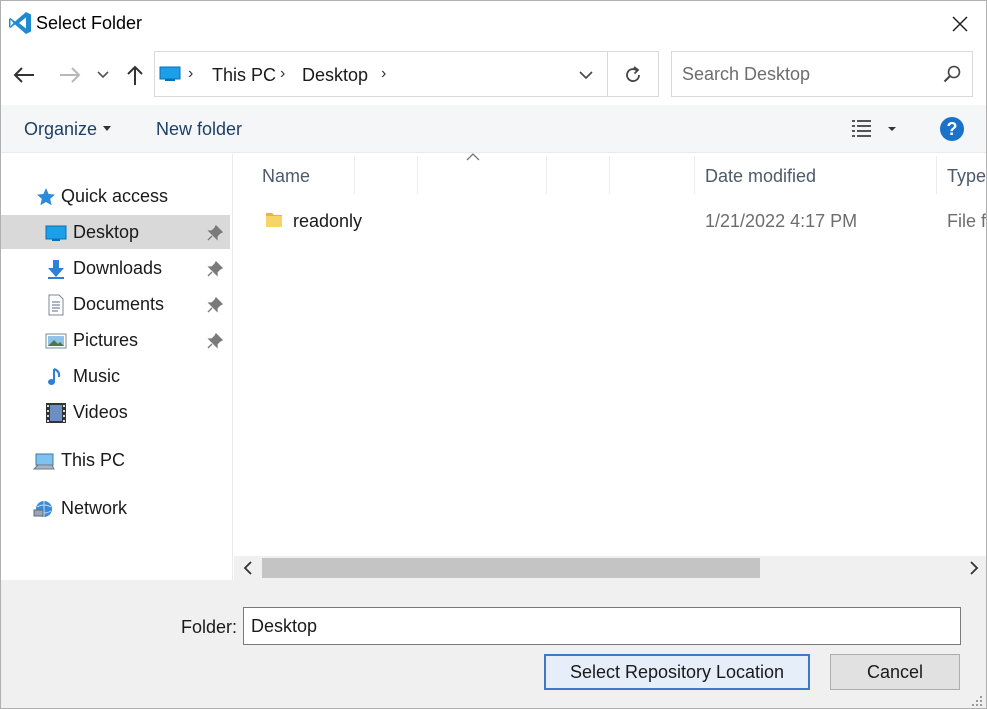 The image size is (987, 709). I want to click on nav-label: Quick access, so click(115, 196).